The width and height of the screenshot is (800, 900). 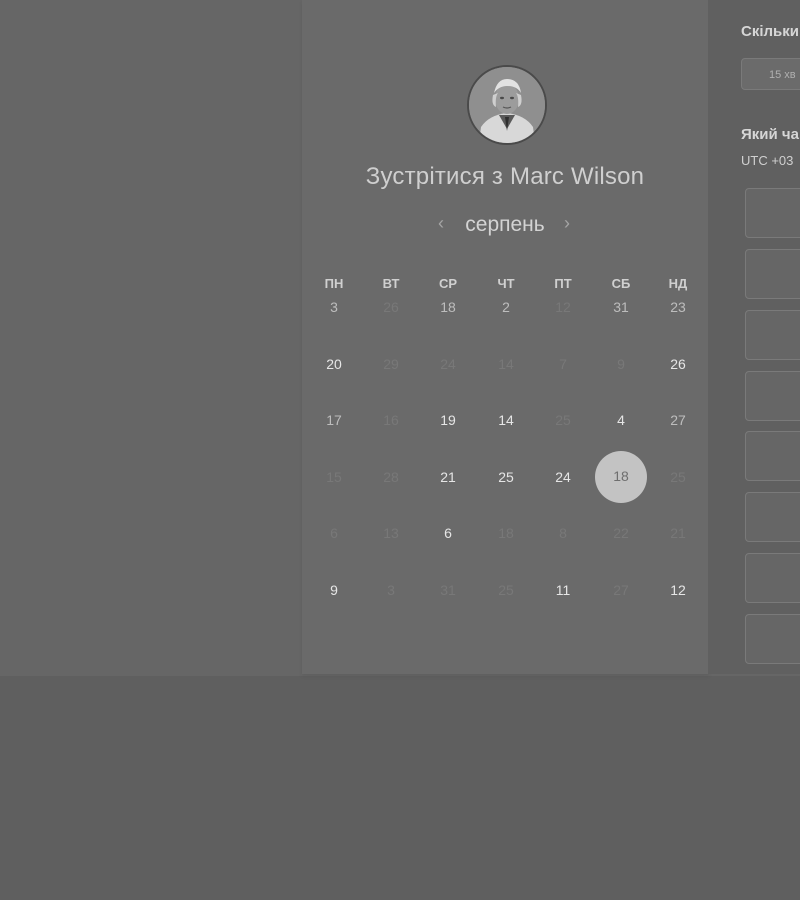 I want to click on calendar-day: 20, so click(x=334, y=364).